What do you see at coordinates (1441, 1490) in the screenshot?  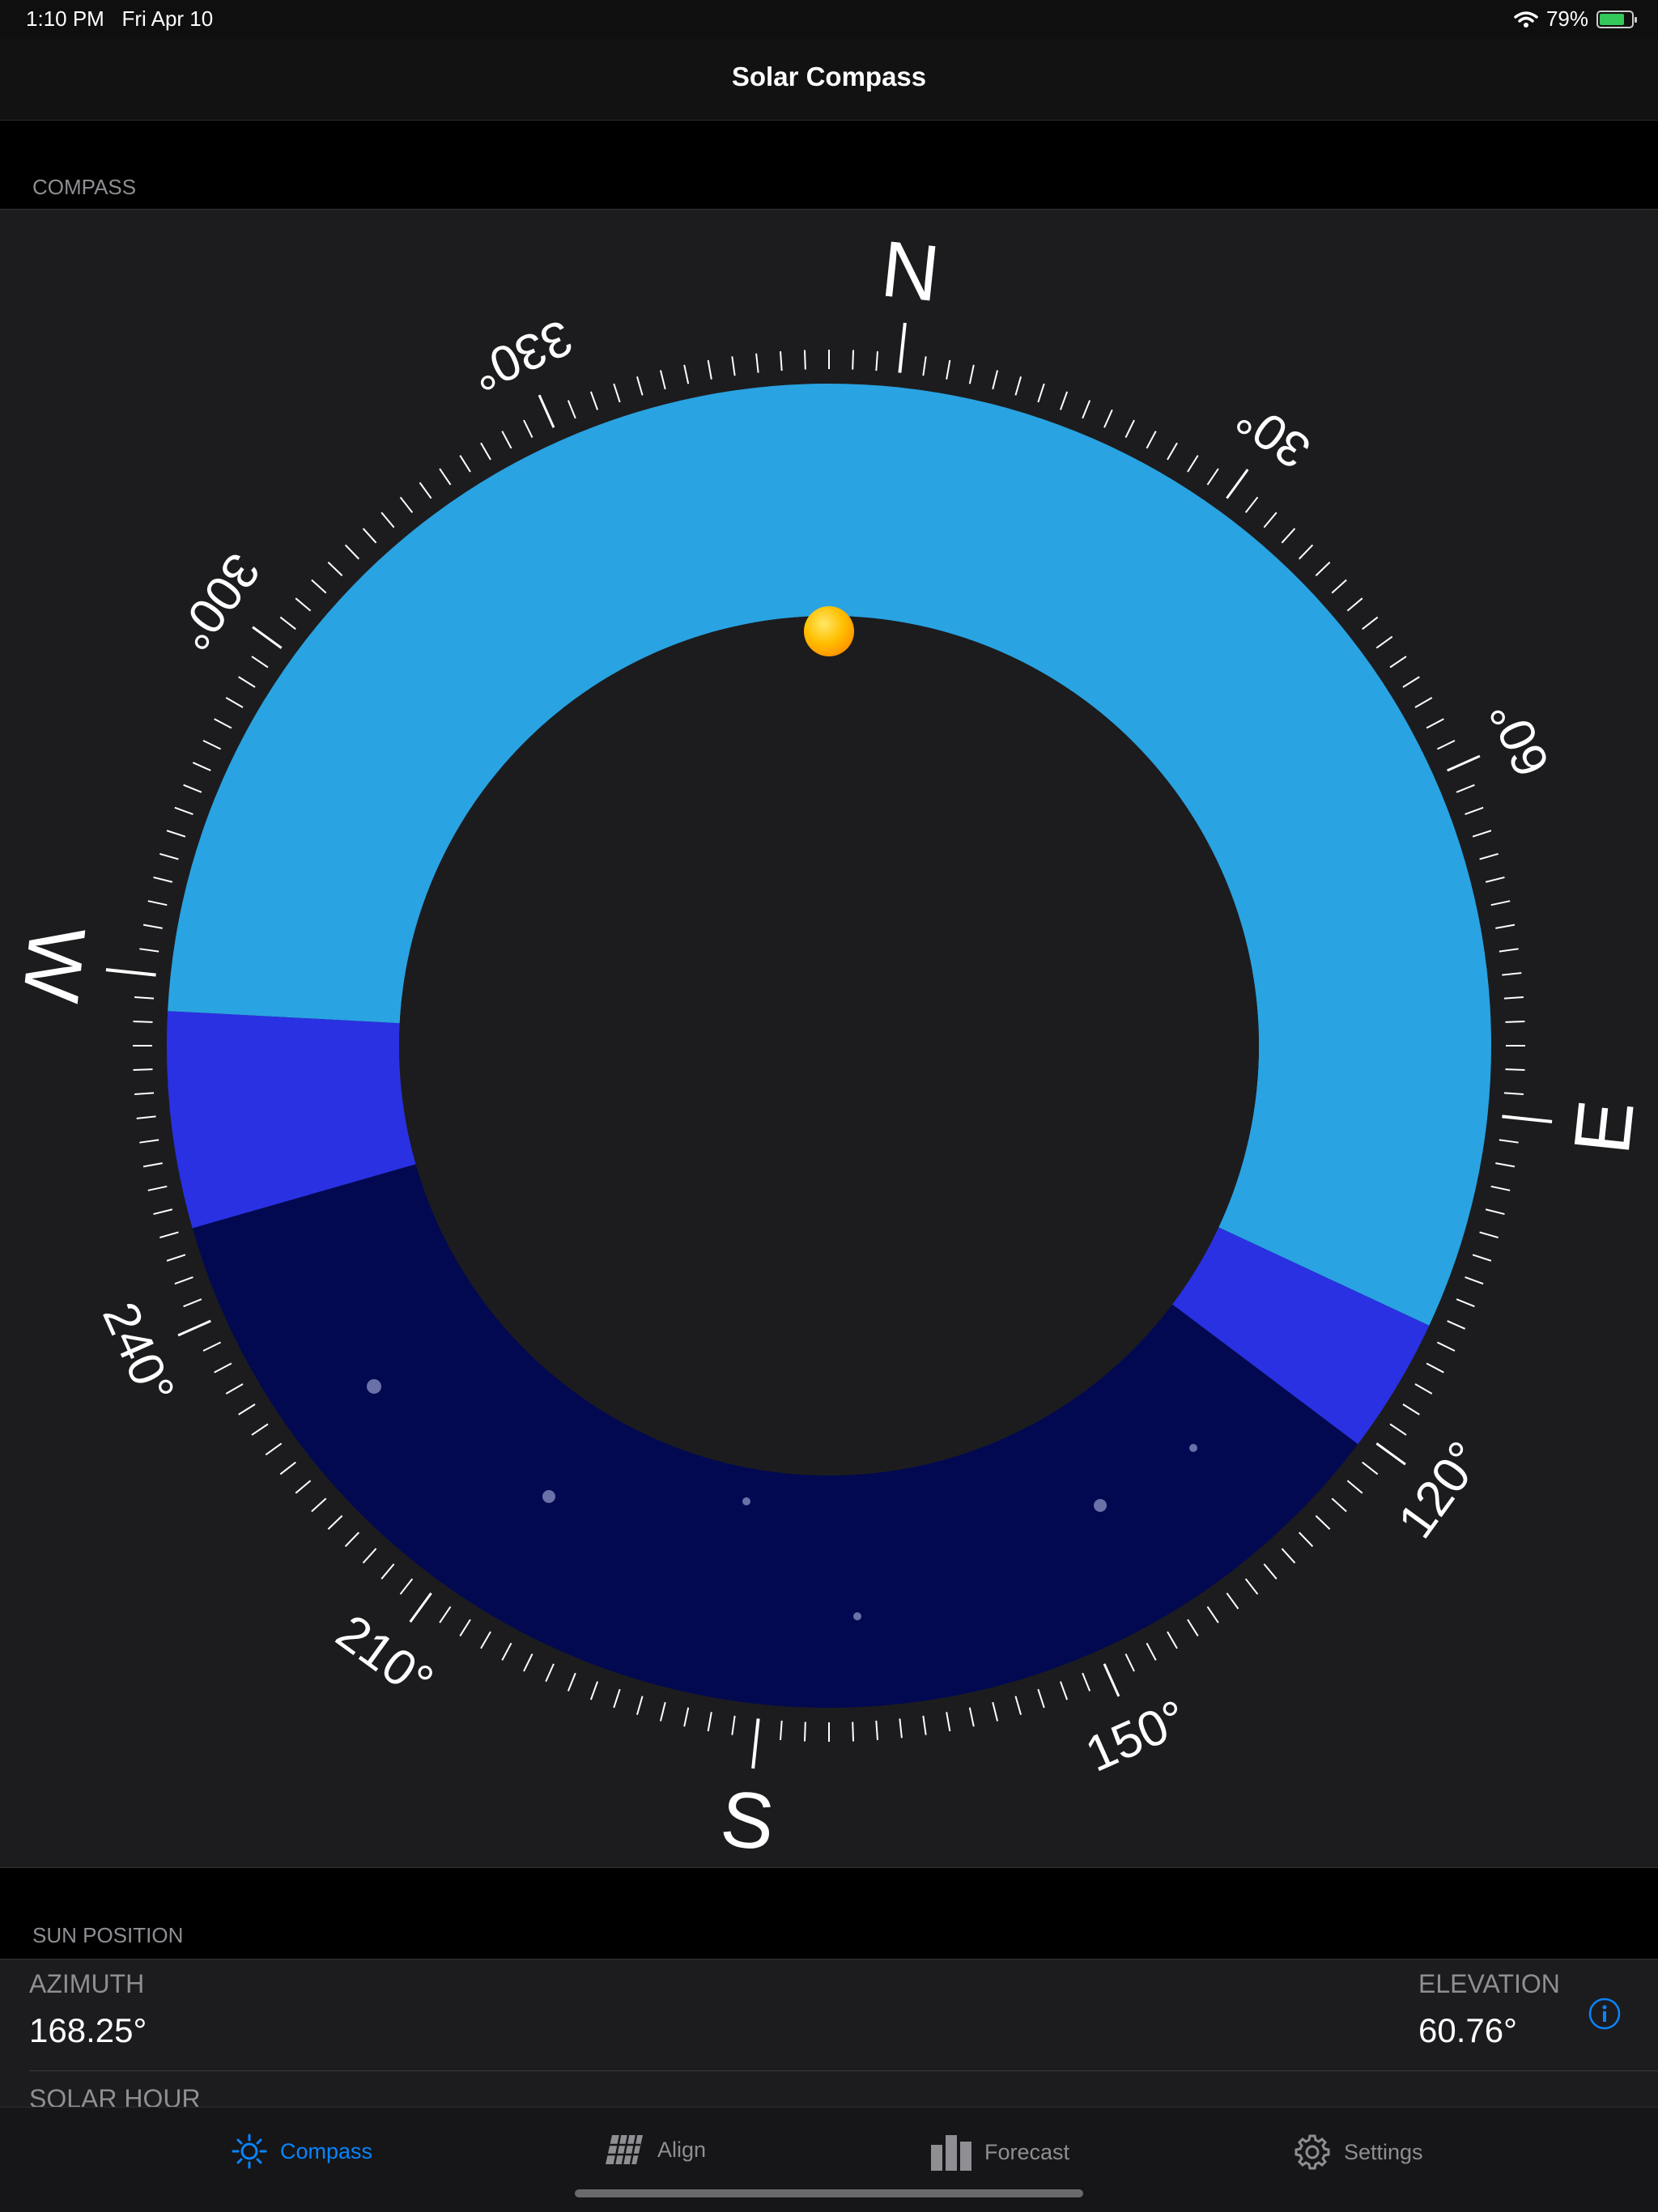 I see `degree-label: 120°` at bounding box center [1441, 1490].